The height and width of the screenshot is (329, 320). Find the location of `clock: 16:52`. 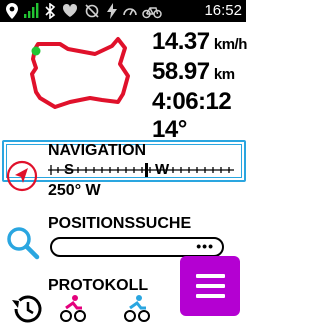

clock: 16:52 is located at coordinates (223, 10).